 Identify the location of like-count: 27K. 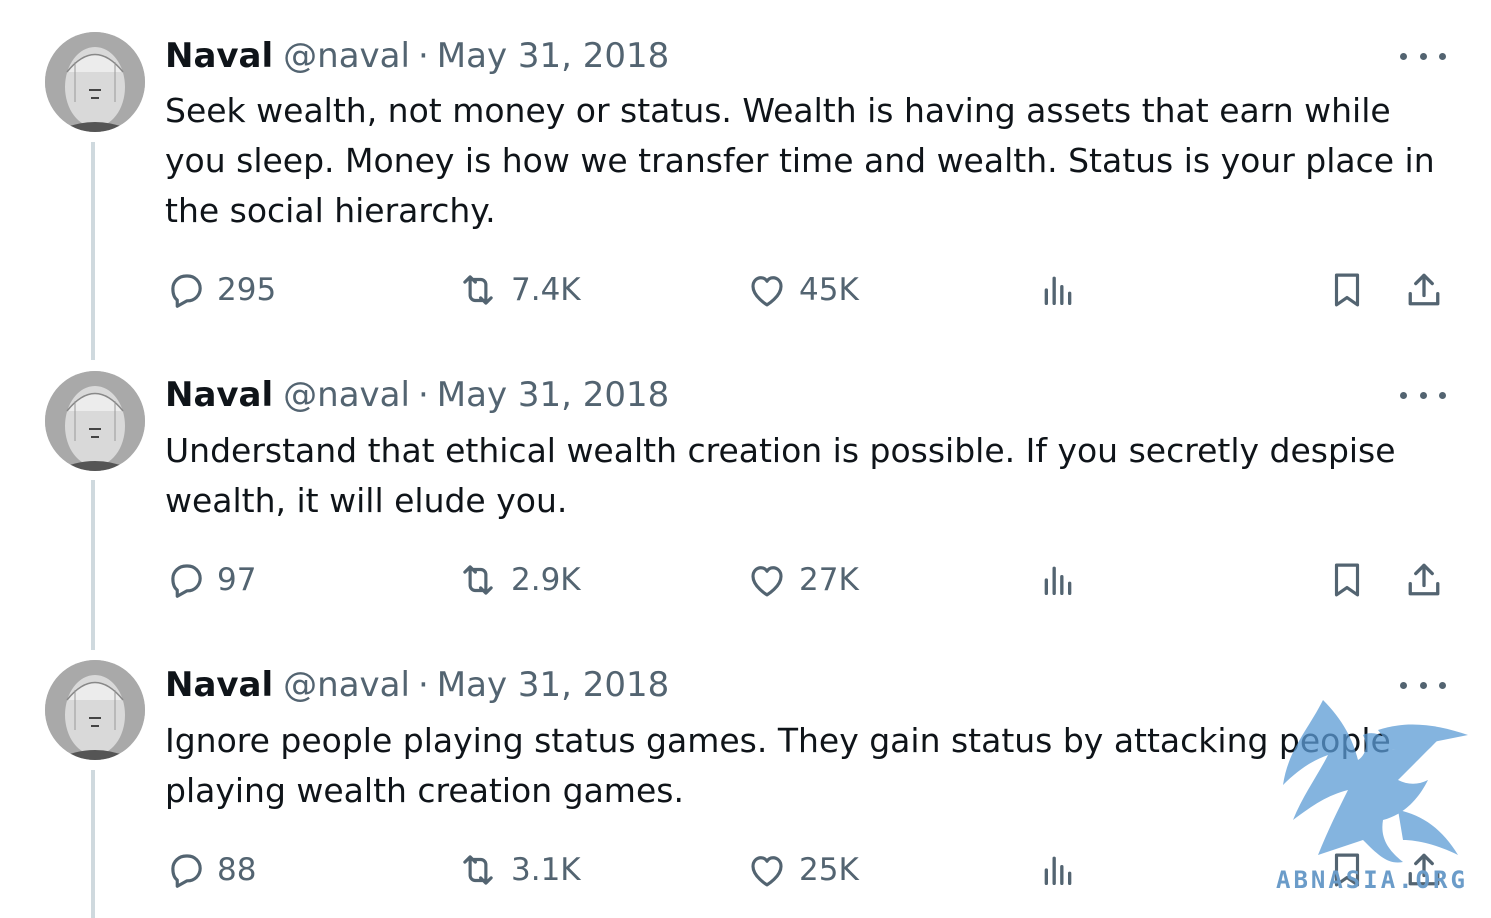
(829, 580).